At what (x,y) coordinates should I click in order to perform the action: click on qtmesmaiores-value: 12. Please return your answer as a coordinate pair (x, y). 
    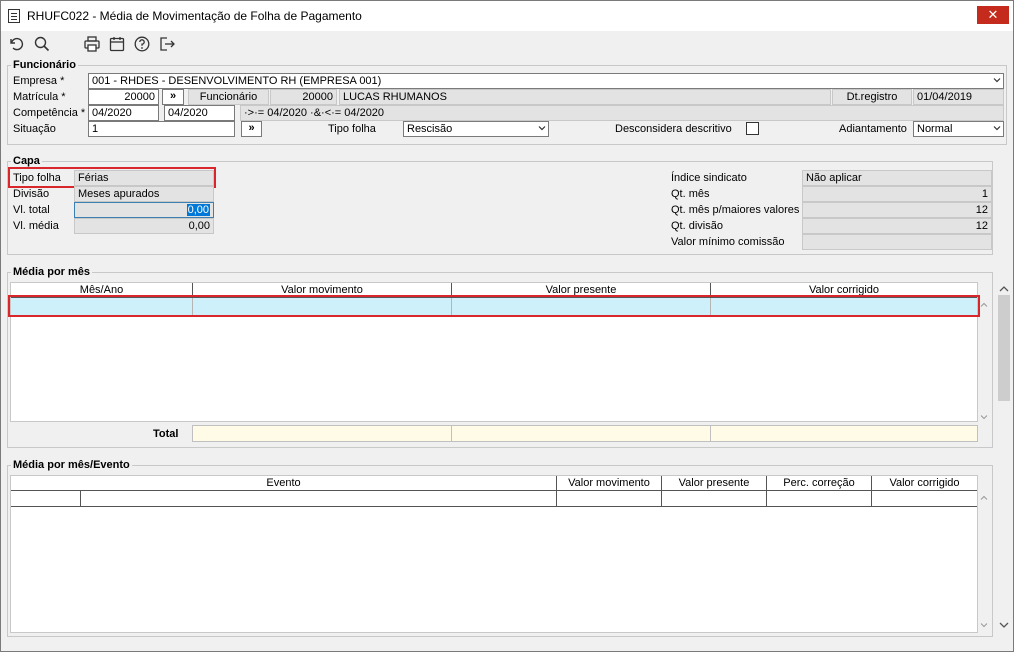
    Looking at the image, I should click on (897, 210).